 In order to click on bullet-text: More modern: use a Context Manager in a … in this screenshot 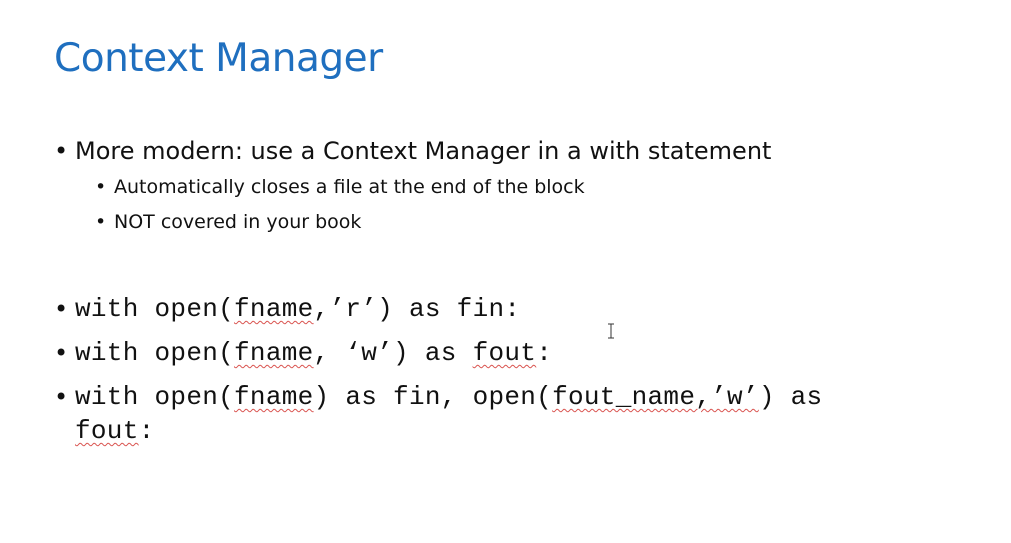, I will do `click(423, 151)`.